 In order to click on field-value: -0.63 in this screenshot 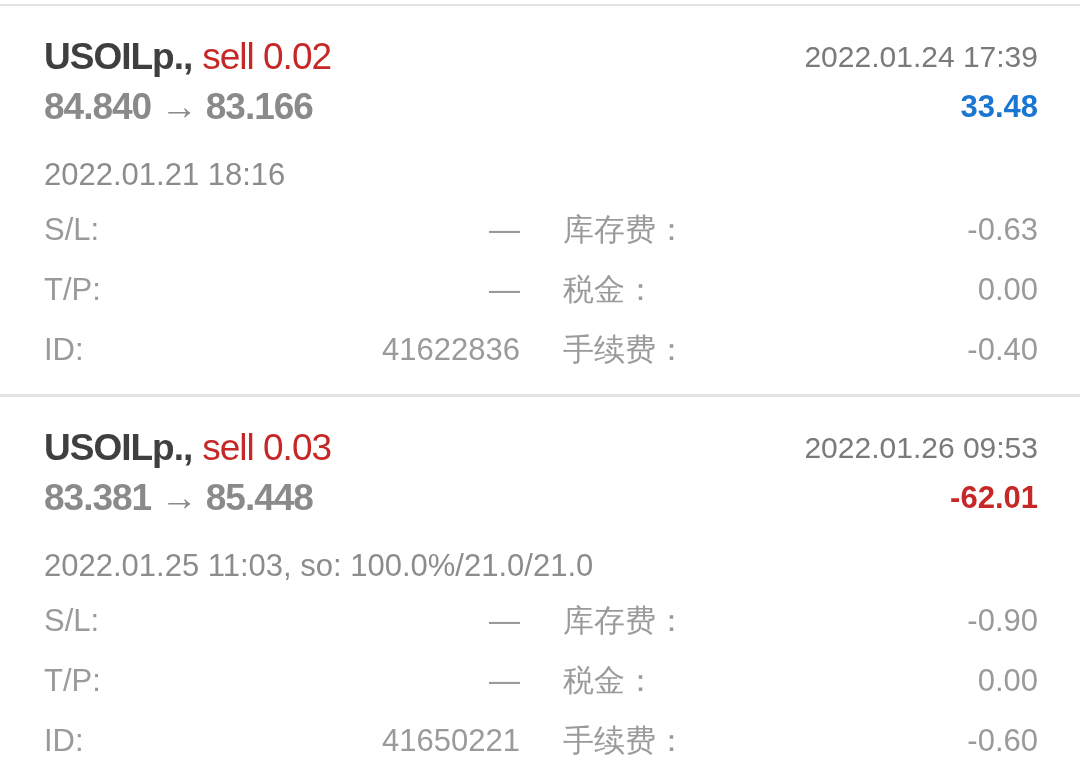, I will do `click(1002, 230)`.